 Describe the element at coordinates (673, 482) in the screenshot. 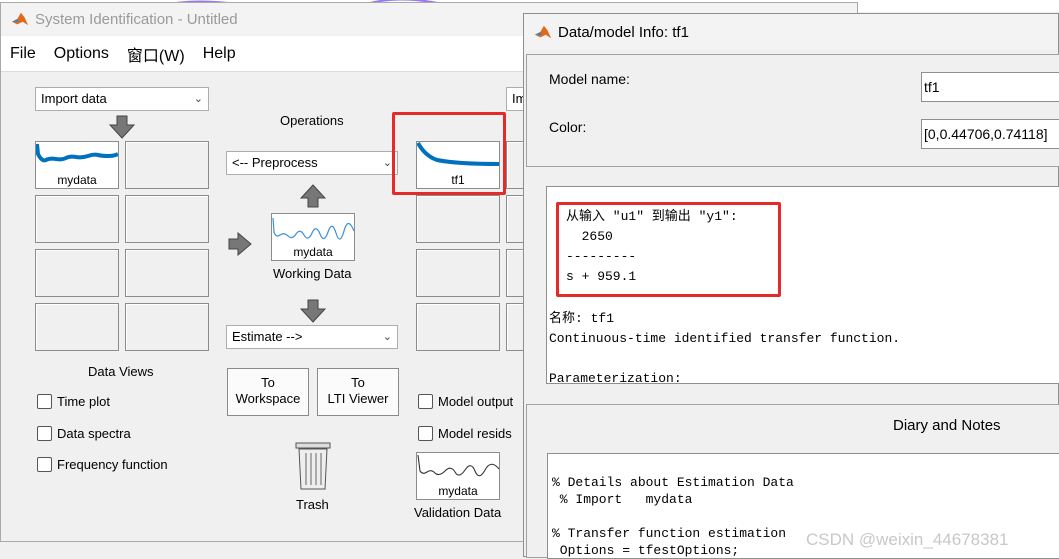

I see `diary-line: % Details about Estimation Data` at that location.